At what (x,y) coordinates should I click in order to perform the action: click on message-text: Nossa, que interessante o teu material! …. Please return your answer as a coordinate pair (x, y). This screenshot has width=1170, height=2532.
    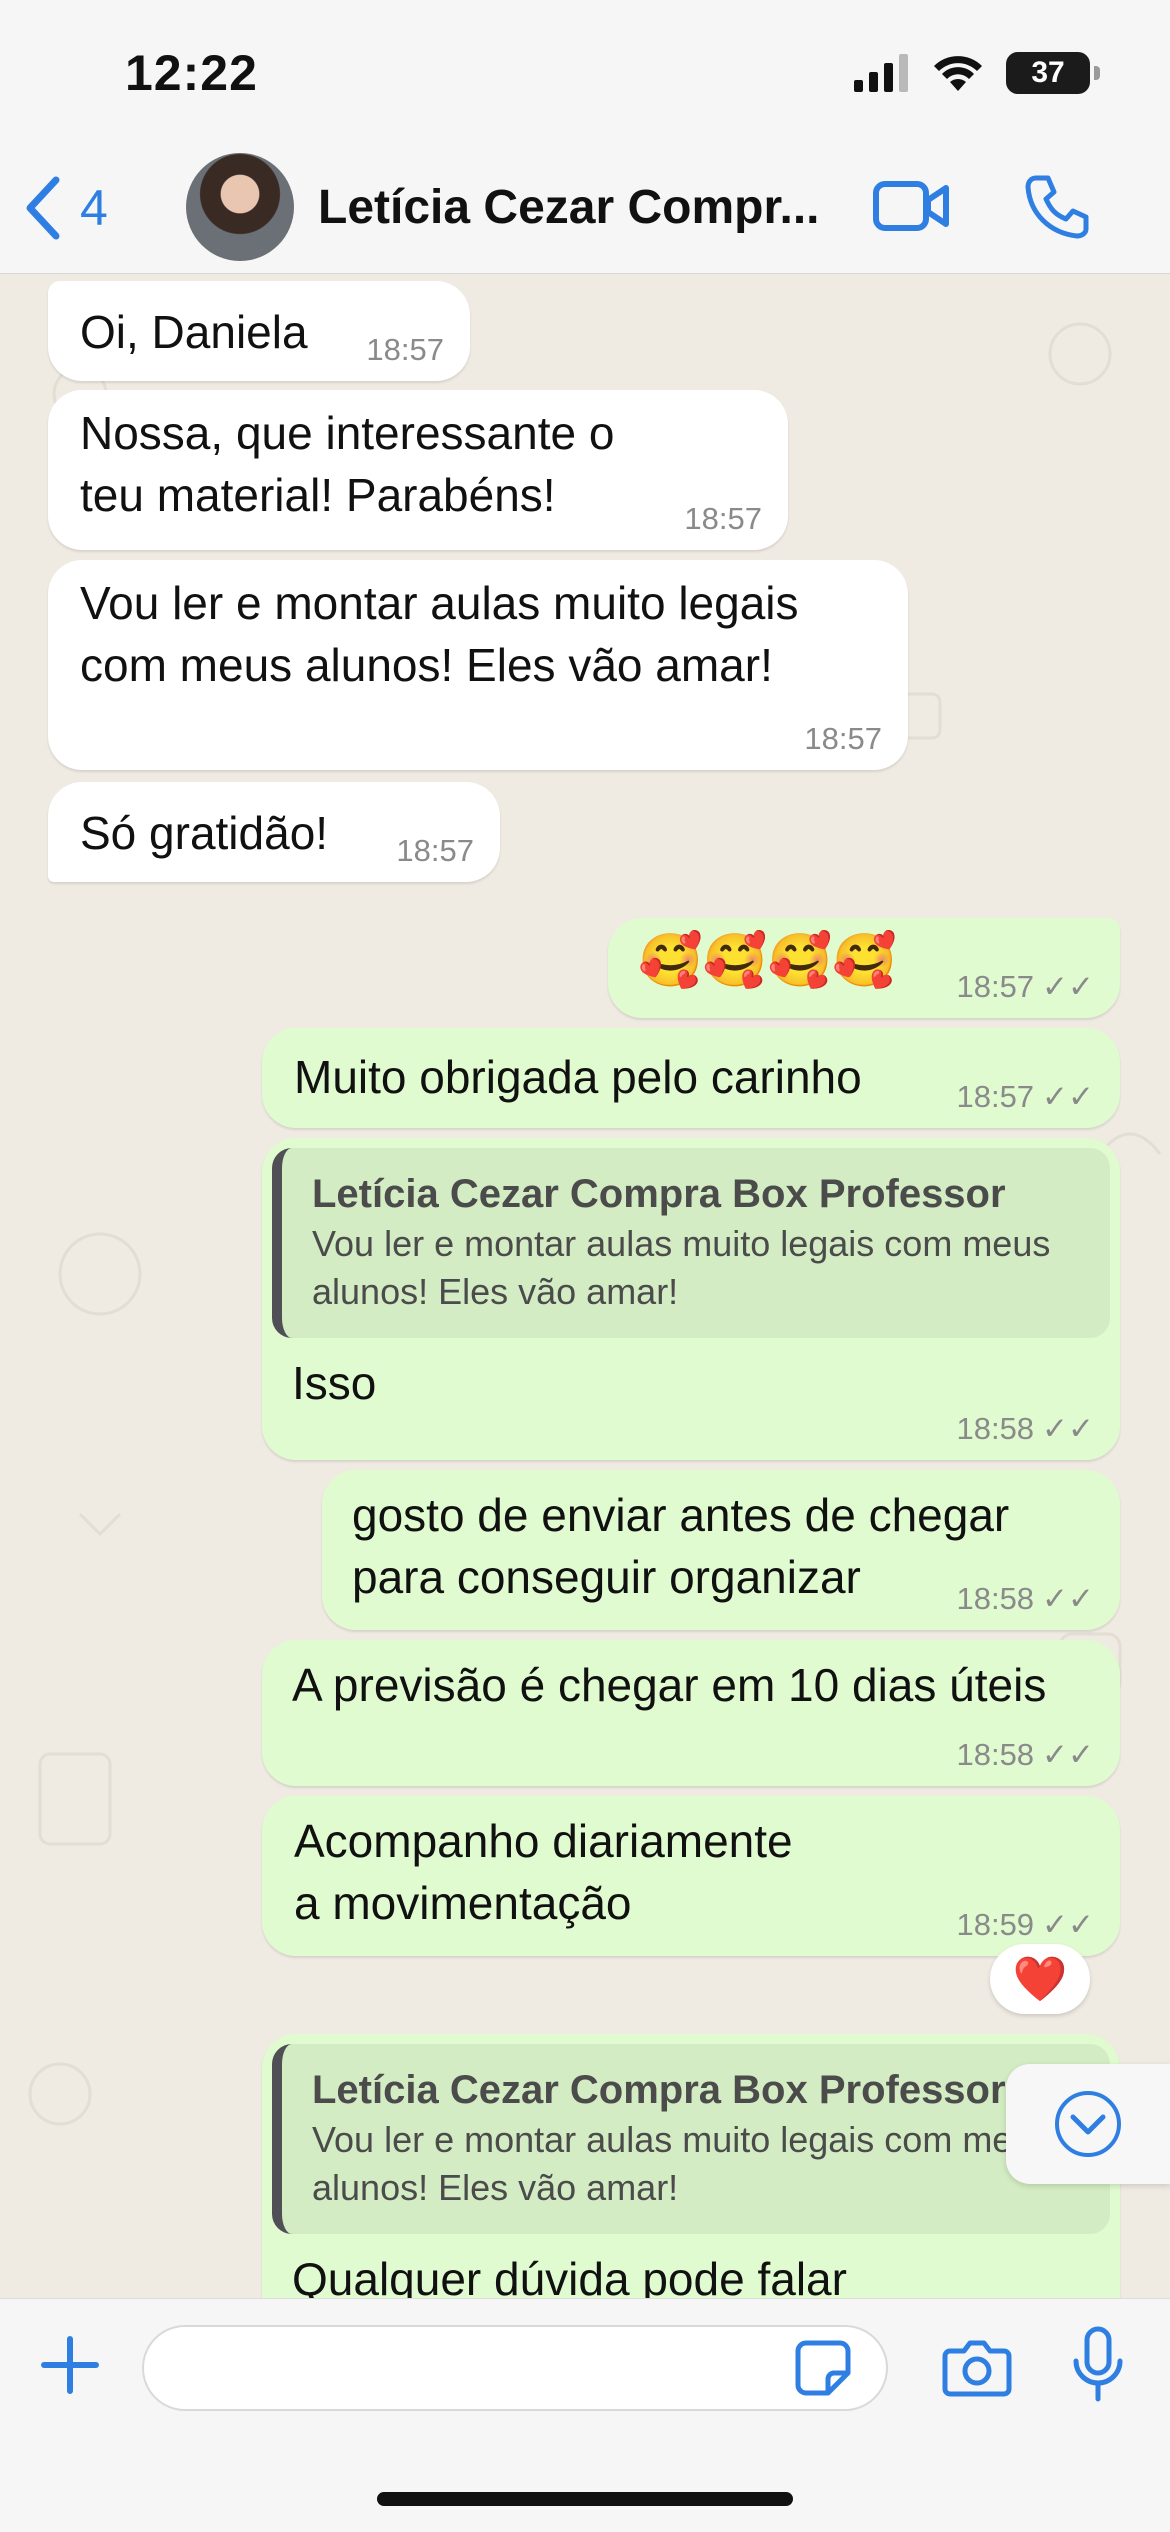
    Looking at the image, I should click on (347, 464).